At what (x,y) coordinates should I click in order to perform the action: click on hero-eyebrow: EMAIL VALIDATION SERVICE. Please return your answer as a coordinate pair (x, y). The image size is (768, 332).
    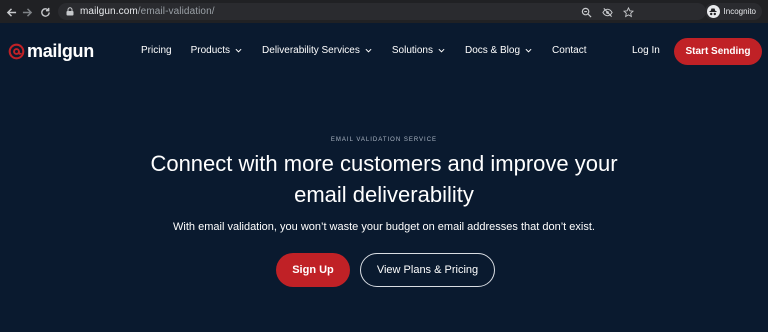
    Looking at the image, I should click on (384, 140).